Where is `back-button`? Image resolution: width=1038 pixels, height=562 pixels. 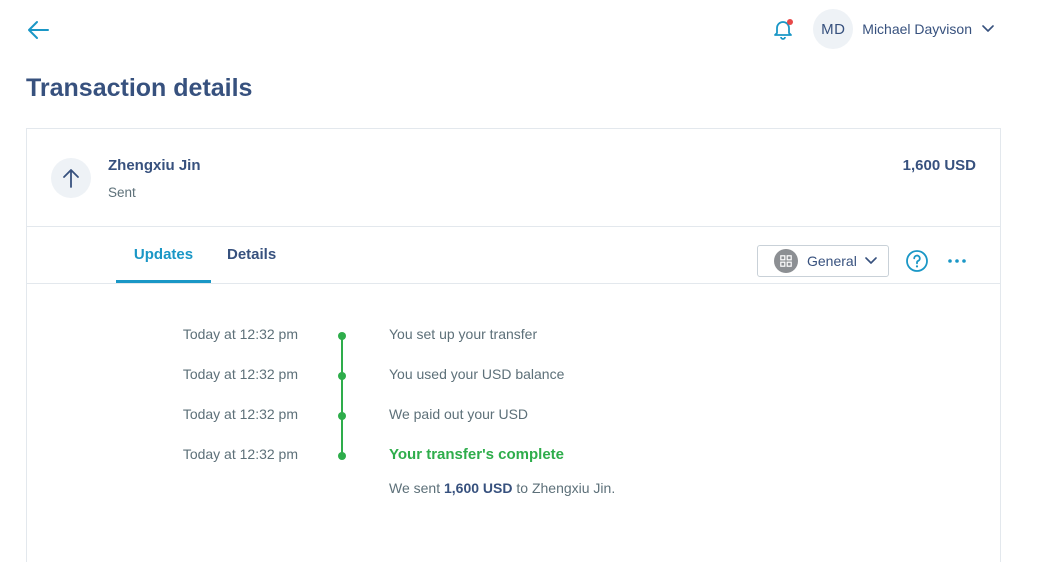
back-button is located at coordinates (38, 30).